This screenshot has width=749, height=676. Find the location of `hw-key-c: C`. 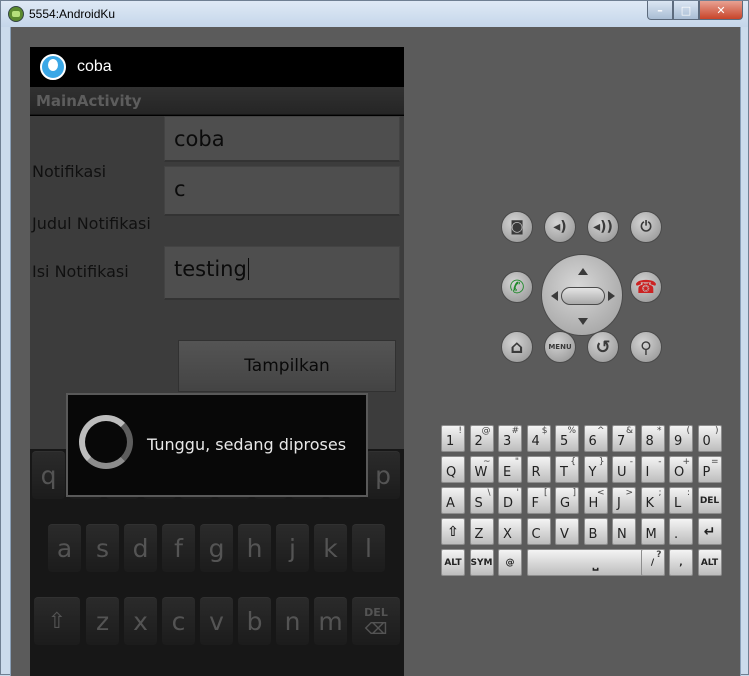

hw-key-c: C is located at coordinates (538, 531).